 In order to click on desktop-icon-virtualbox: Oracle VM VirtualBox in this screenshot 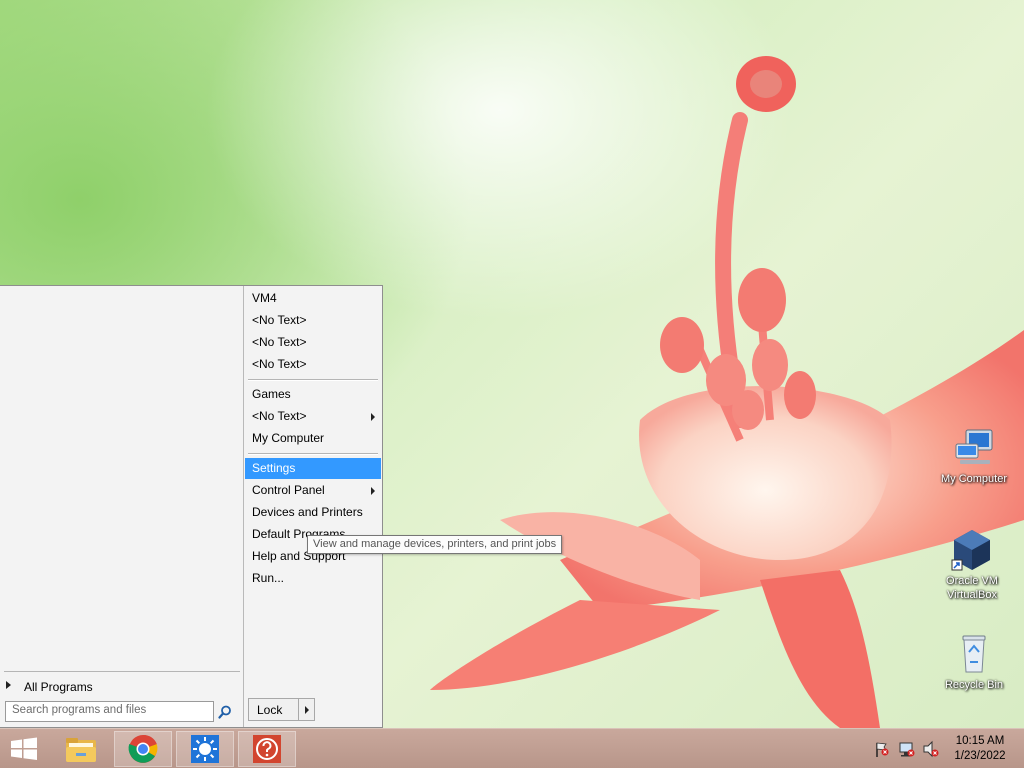, I will do `click(972, 565)`.